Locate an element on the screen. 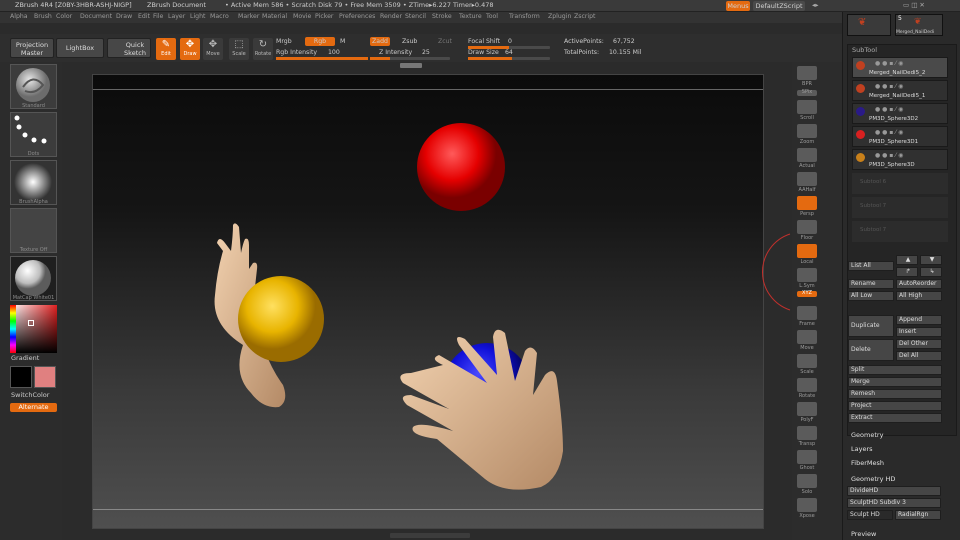 The width and height of the screenshot is (960, 540). secondary-color-swatch is located at coordinates (45, 377).